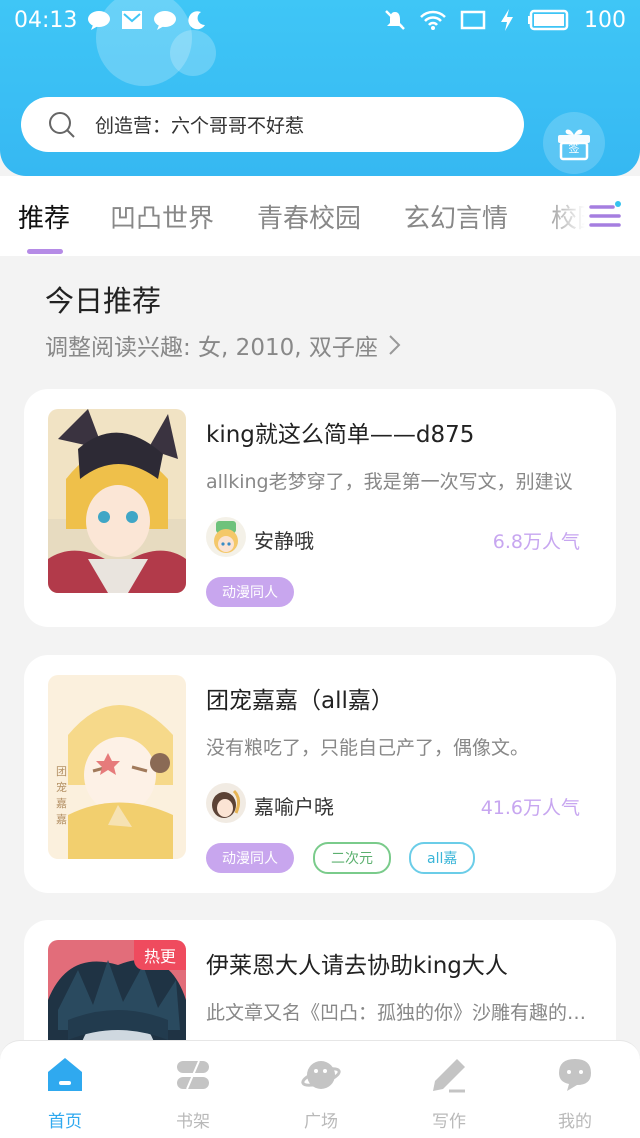 This screenshot has width=640, height=1138. Describe the element at coordinates (103, 301) in the screenshot. I see `section-title: 今日推荐` at that location.